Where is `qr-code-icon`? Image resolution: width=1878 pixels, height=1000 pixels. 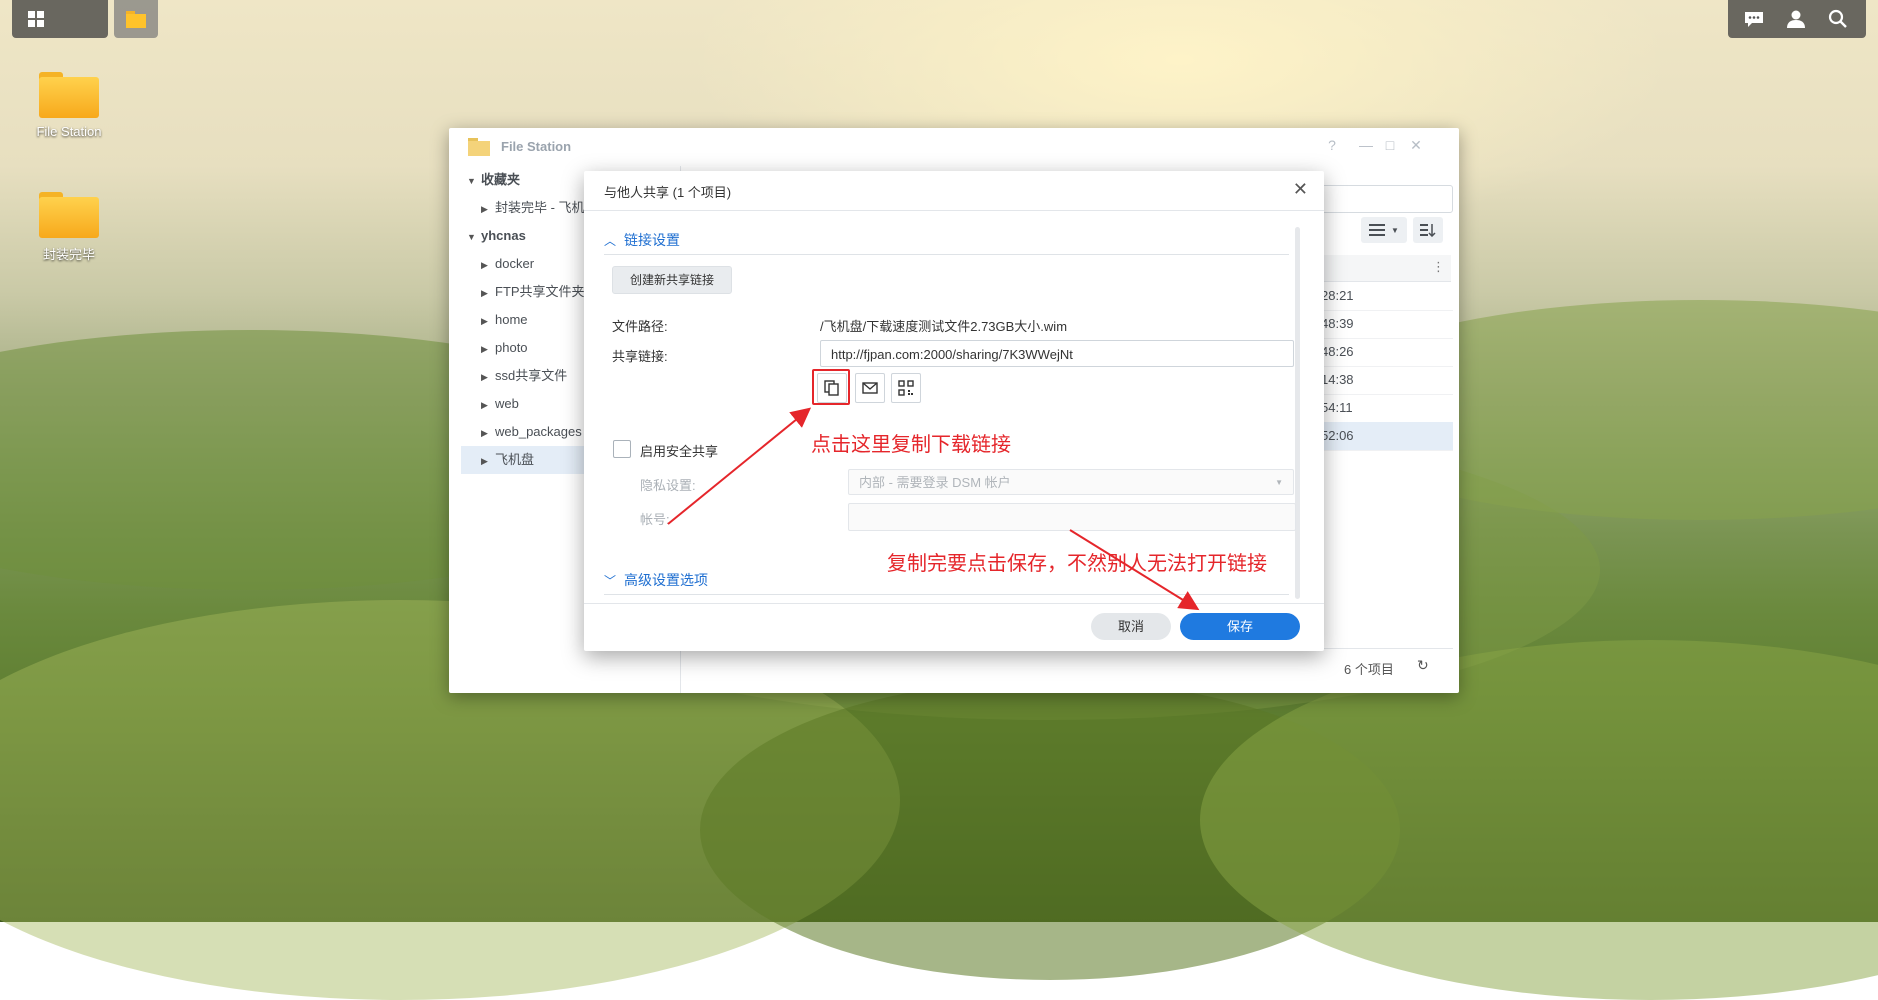
qr-code-icon is located at coordinates (906, 388).